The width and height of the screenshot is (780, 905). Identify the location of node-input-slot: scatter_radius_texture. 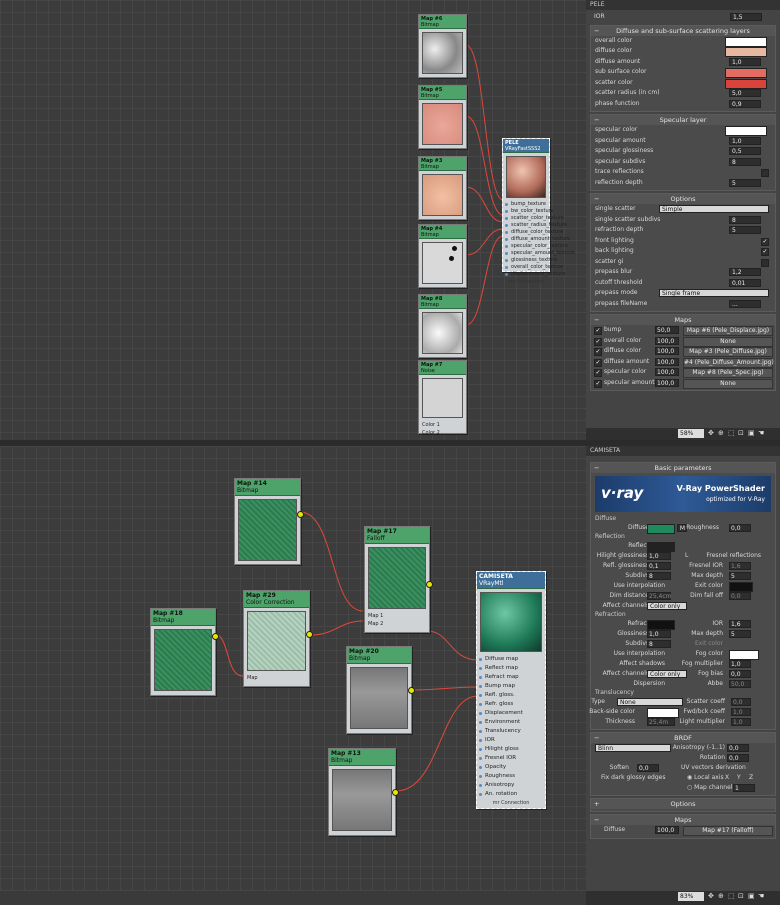
(535, 225).